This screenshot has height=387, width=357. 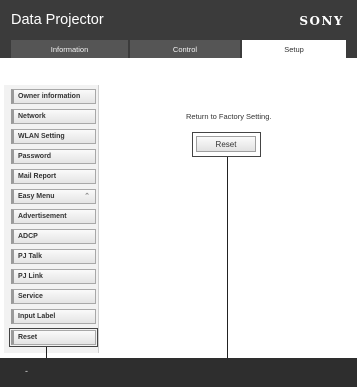 I want to click on sidebar-item-wlan-setting: WLAN Setting, so click(x=53, y=136).